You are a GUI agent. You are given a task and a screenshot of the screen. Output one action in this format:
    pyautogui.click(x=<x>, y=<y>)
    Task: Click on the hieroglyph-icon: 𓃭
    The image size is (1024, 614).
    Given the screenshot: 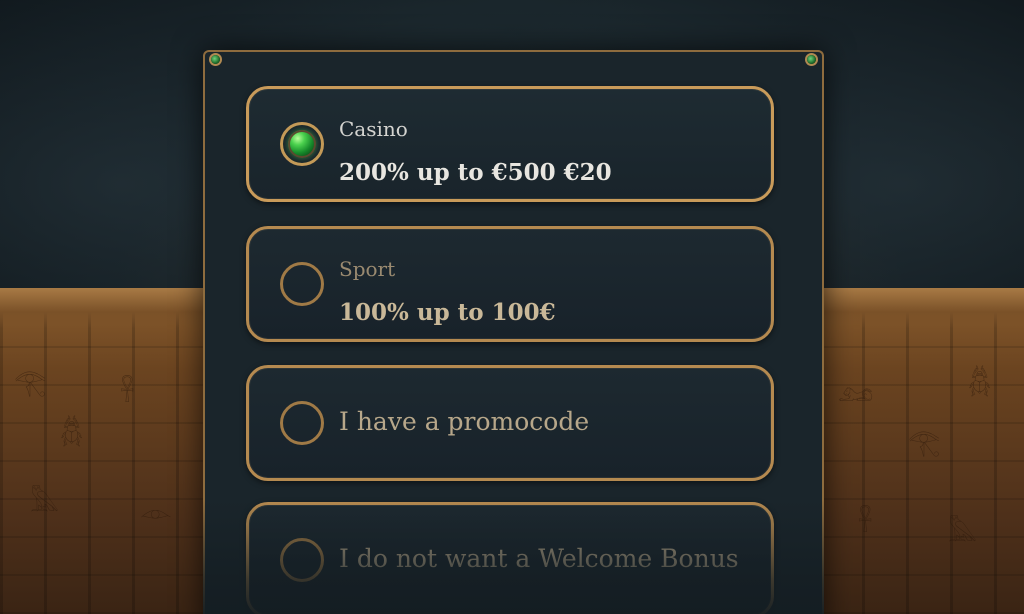 What is the action you would take?
    pyautogui.click(x=856, y=393)
    